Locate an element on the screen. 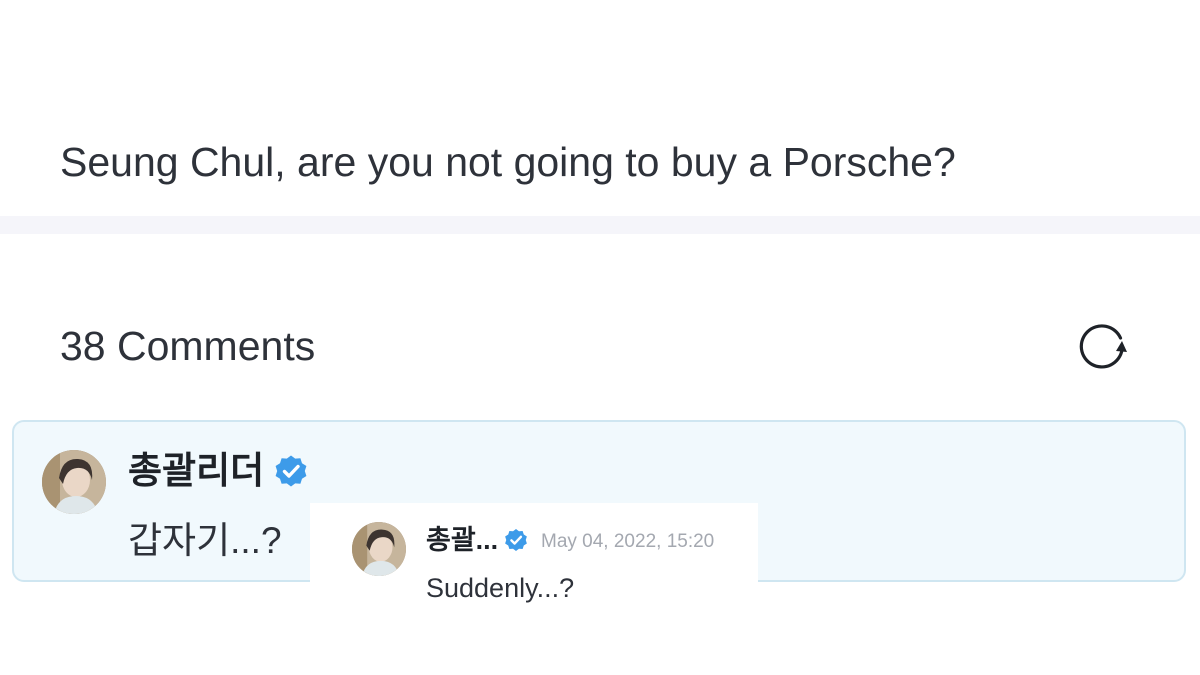 Image resolution: width=1200 pixels, height=675 pixels. comments-count-title: 38 Comments is located at coordinates (188, 346).